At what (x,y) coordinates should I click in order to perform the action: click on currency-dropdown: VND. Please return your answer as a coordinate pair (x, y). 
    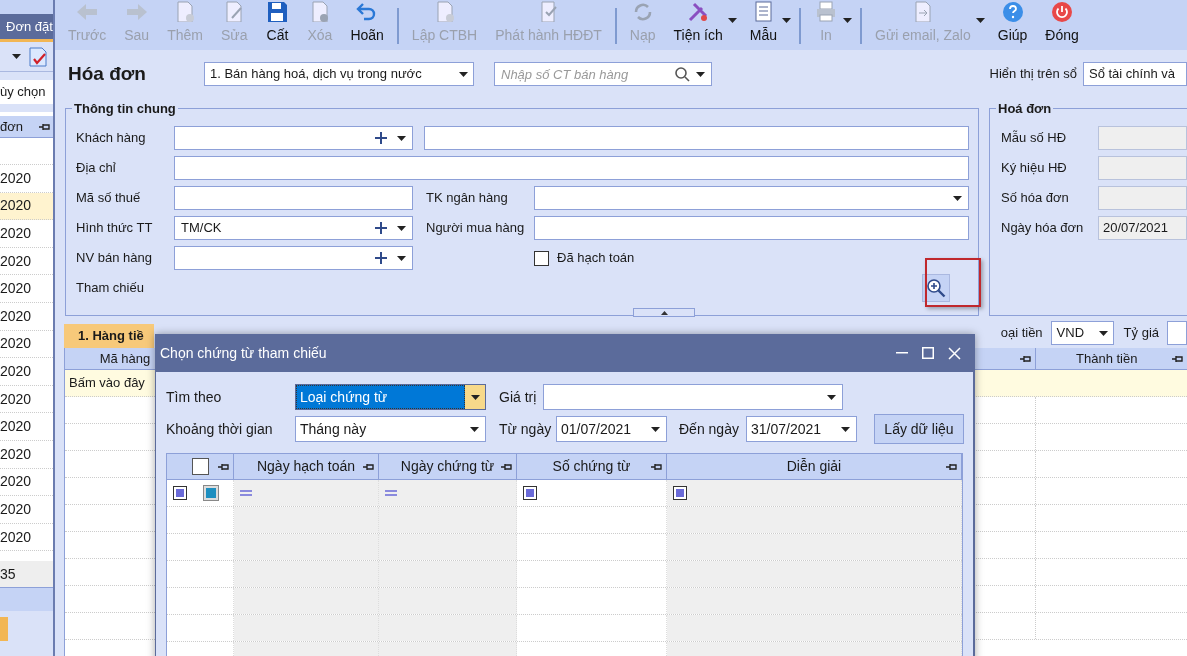
    Looking at the image, I should click on (1082, 333).